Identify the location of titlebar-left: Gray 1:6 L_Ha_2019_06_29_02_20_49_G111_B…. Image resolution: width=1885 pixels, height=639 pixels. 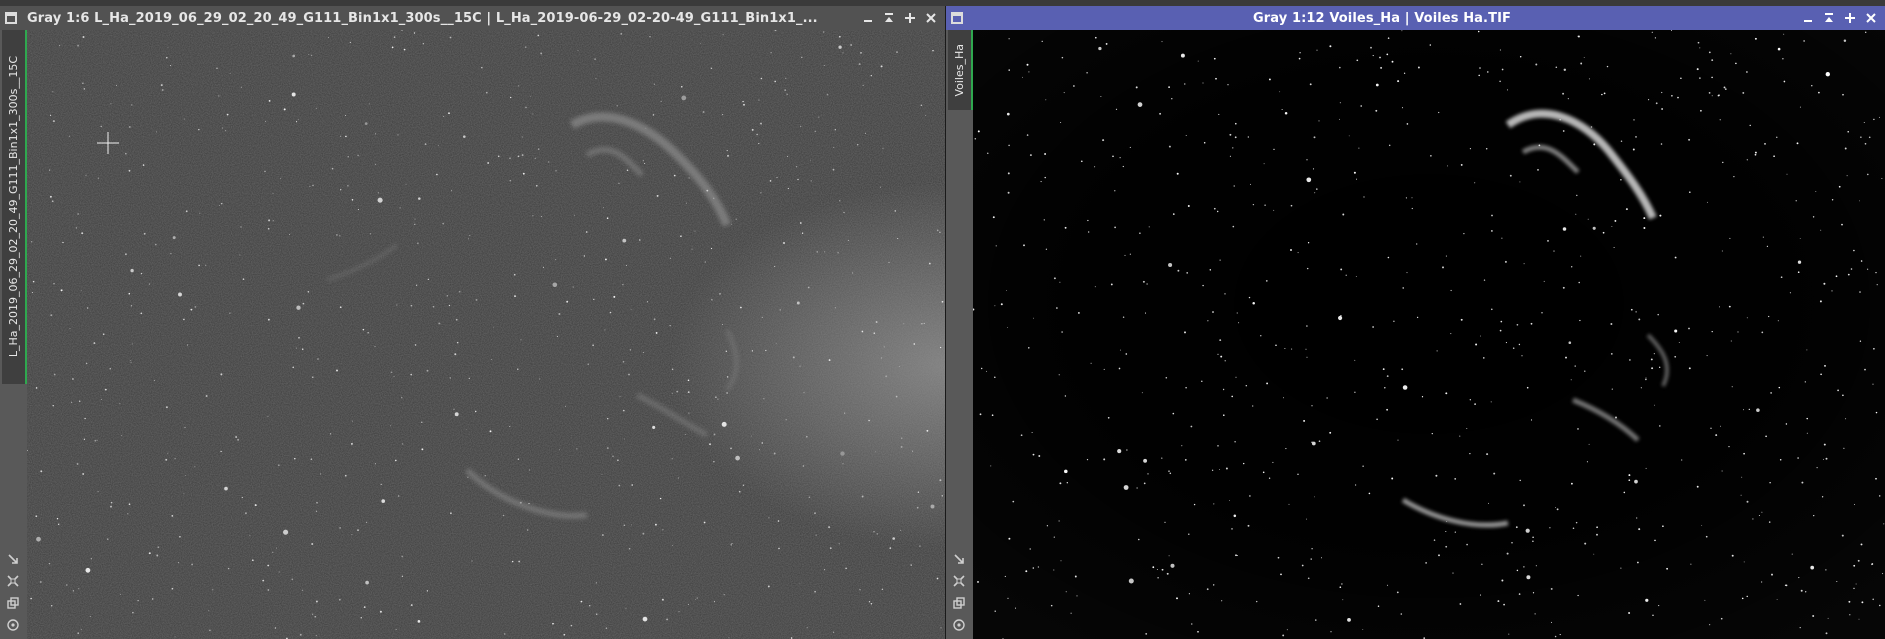
(472, 18).